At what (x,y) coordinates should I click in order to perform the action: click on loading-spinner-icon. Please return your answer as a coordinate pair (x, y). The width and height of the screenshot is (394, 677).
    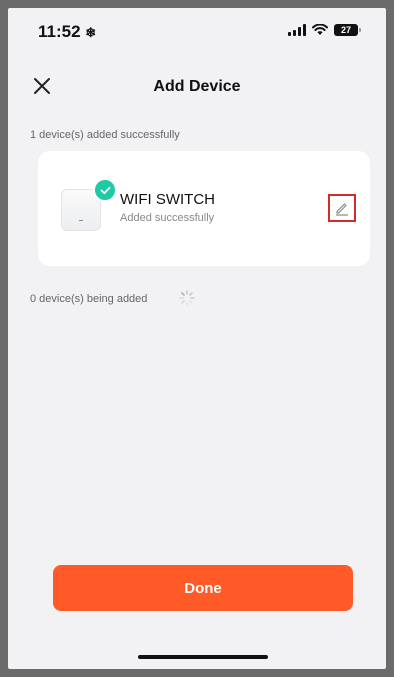
    Looking at the image, I should click on (187, 298).